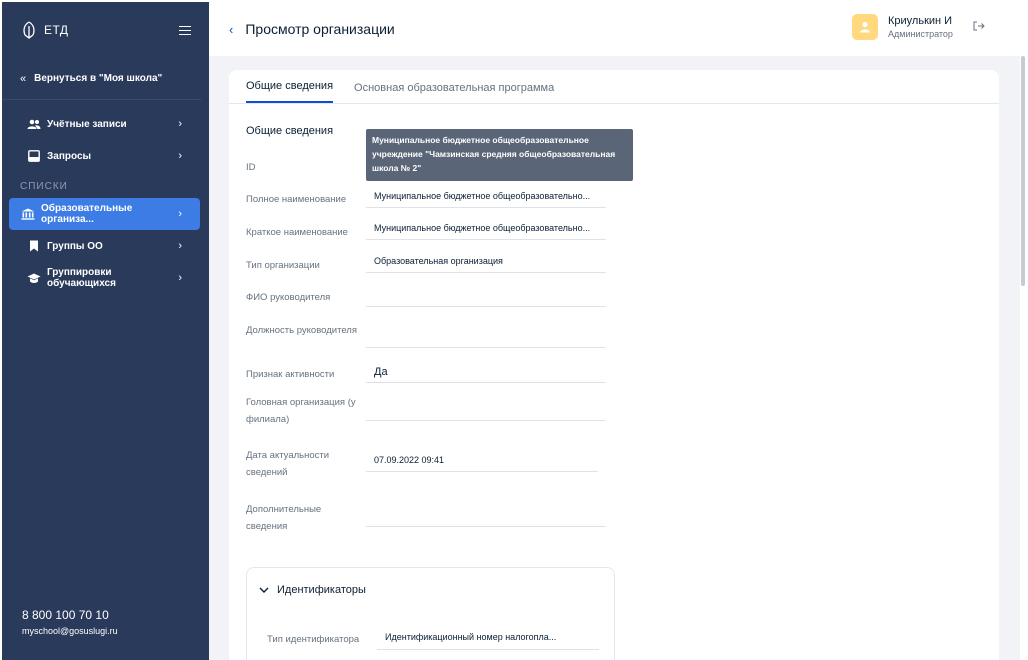 Image resolution: width=1028 pixels, height=660 pixels. I want to click on sidebar-item-requests: Запросы ›, so click(104, 156).